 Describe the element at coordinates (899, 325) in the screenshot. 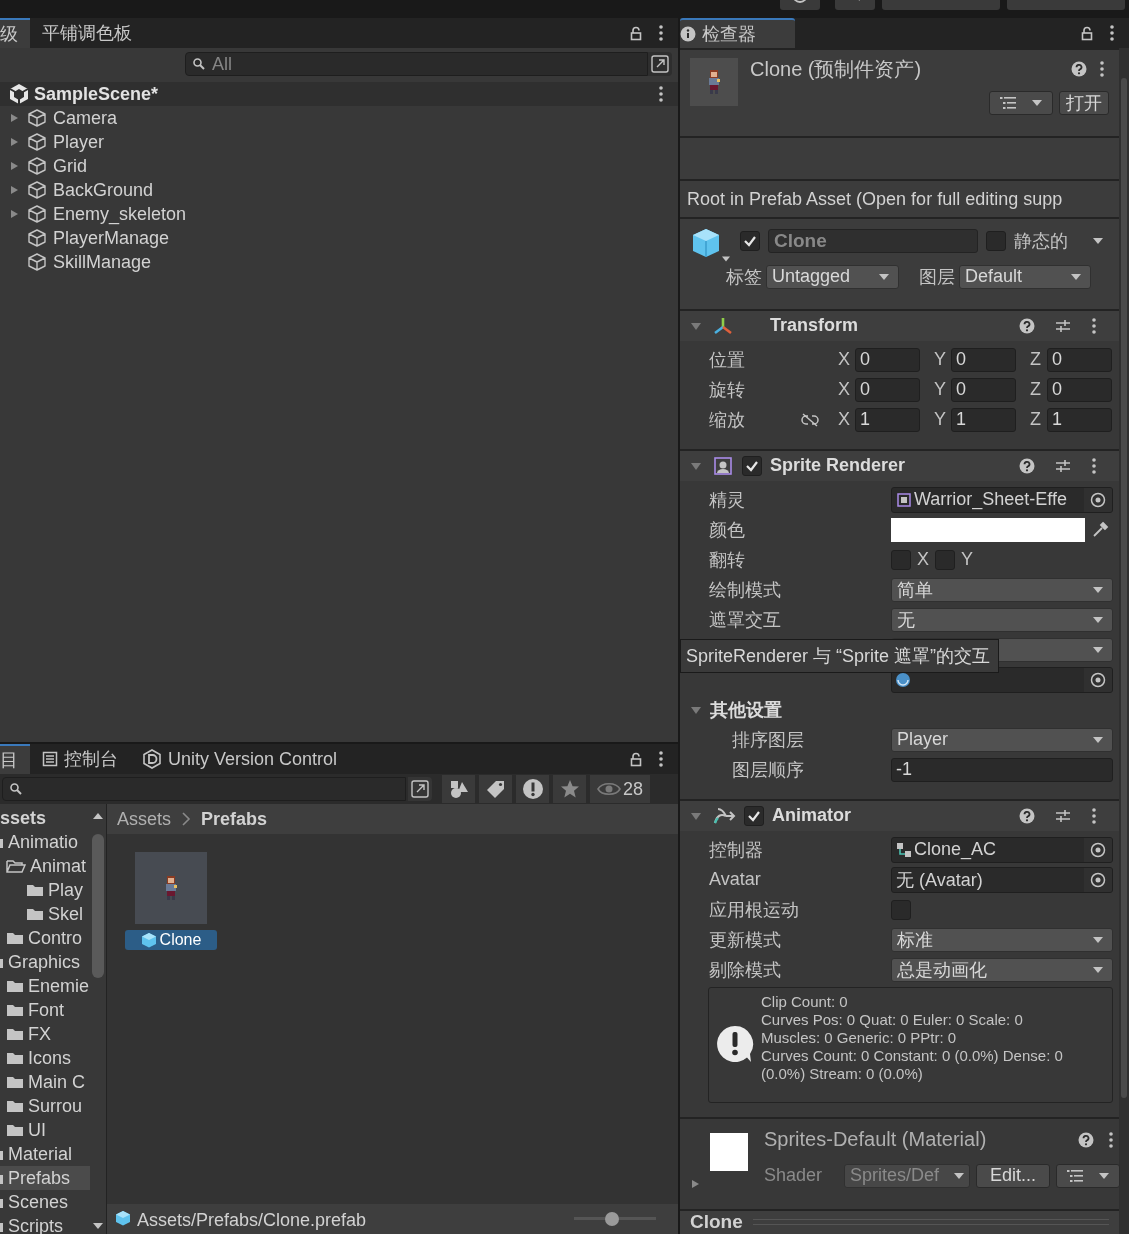

I see `component-header: Transform` at that location.